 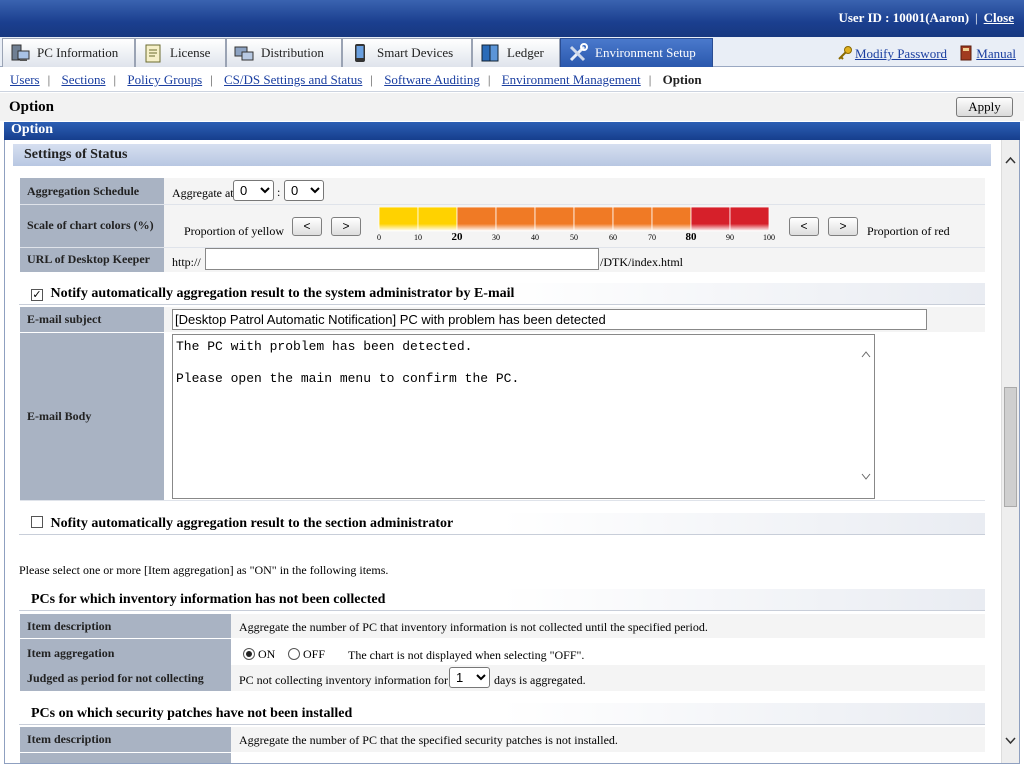 What do you see at coordinates (253, 190) in the screenshot?
I see `hour-select: 0` at bounding box center [253, 190].